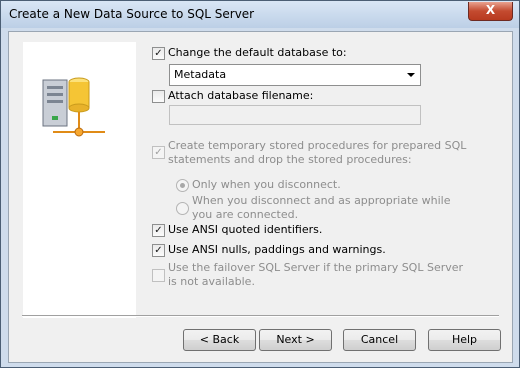  What do you see at coordinates (245, 229) in the screenshot?
I see `ansi-quoted-label: Use ANSI quoted identifiers.` at bounding box center [245, 229].